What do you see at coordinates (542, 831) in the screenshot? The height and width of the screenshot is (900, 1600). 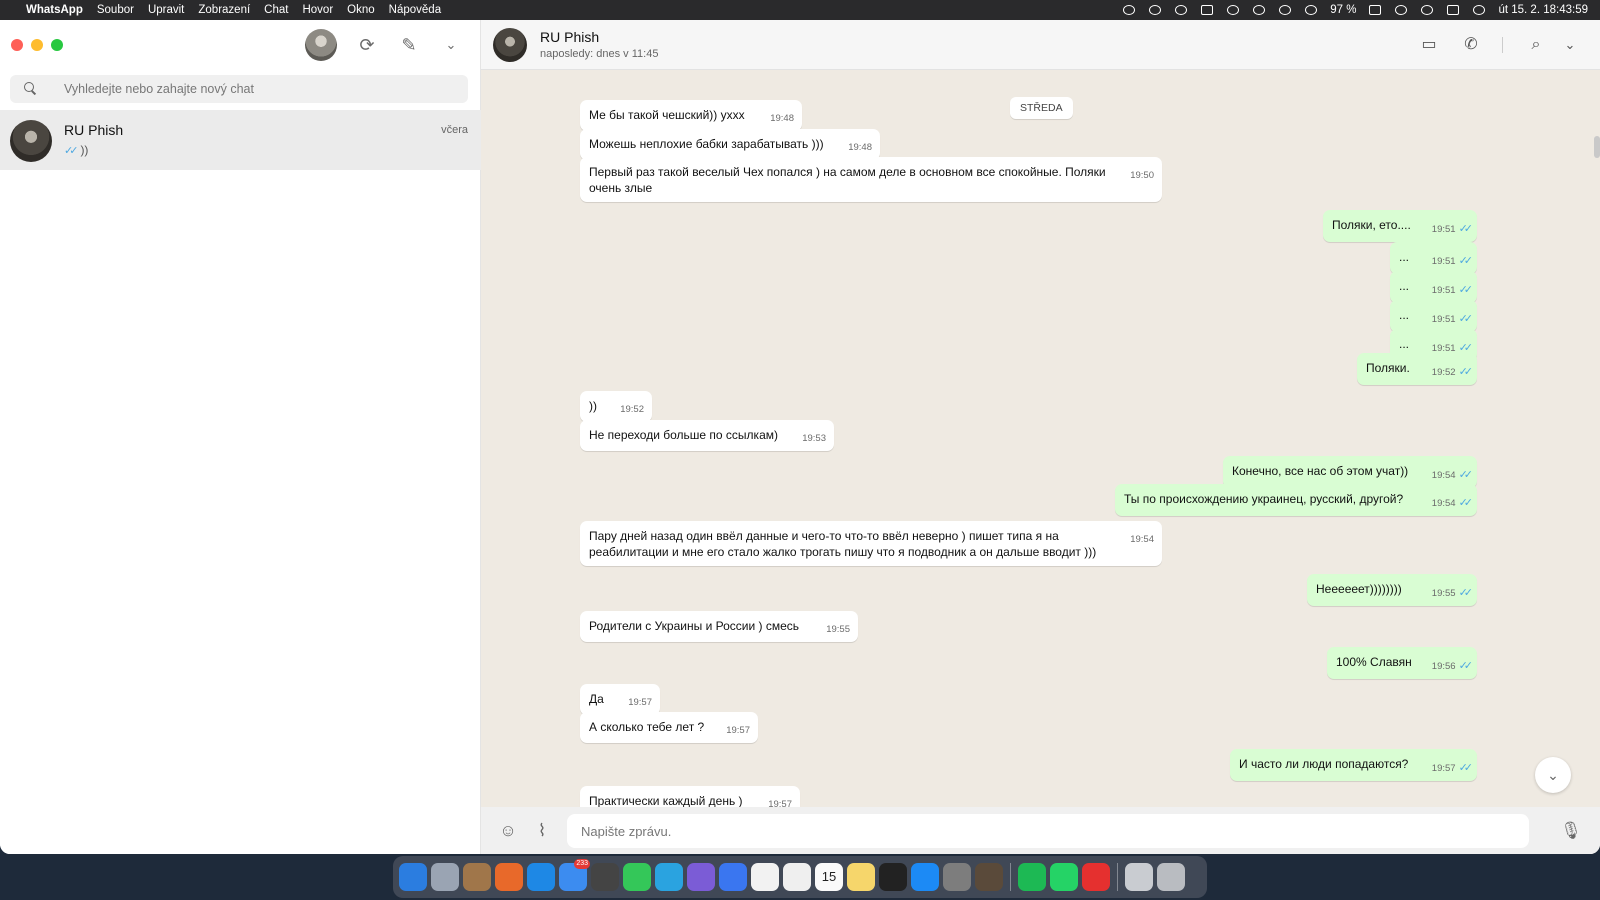 I see `attach-paperclip-icon: ⌇` at bounding box center [542, 831].